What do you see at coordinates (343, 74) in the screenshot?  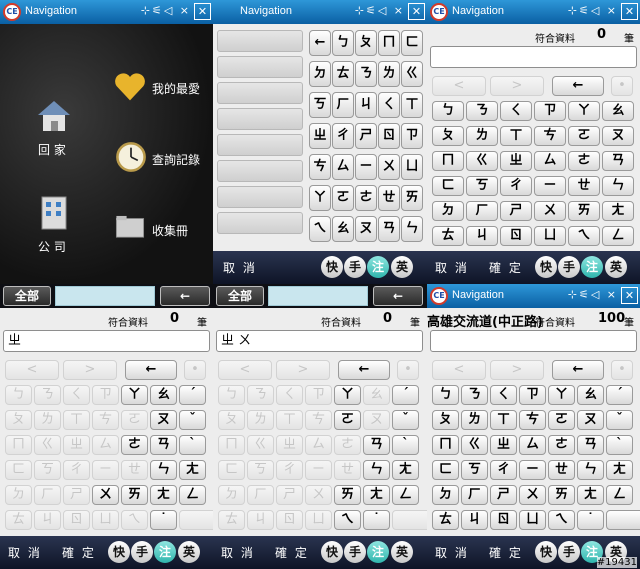 I see `key-button: ㄊ` at bounding box center [343, 74].